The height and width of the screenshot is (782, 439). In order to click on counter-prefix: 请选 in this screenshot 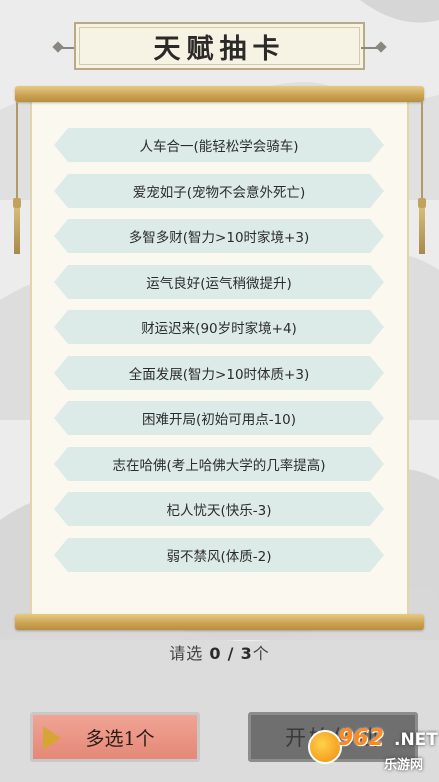, I will do `click(186, 653)`.